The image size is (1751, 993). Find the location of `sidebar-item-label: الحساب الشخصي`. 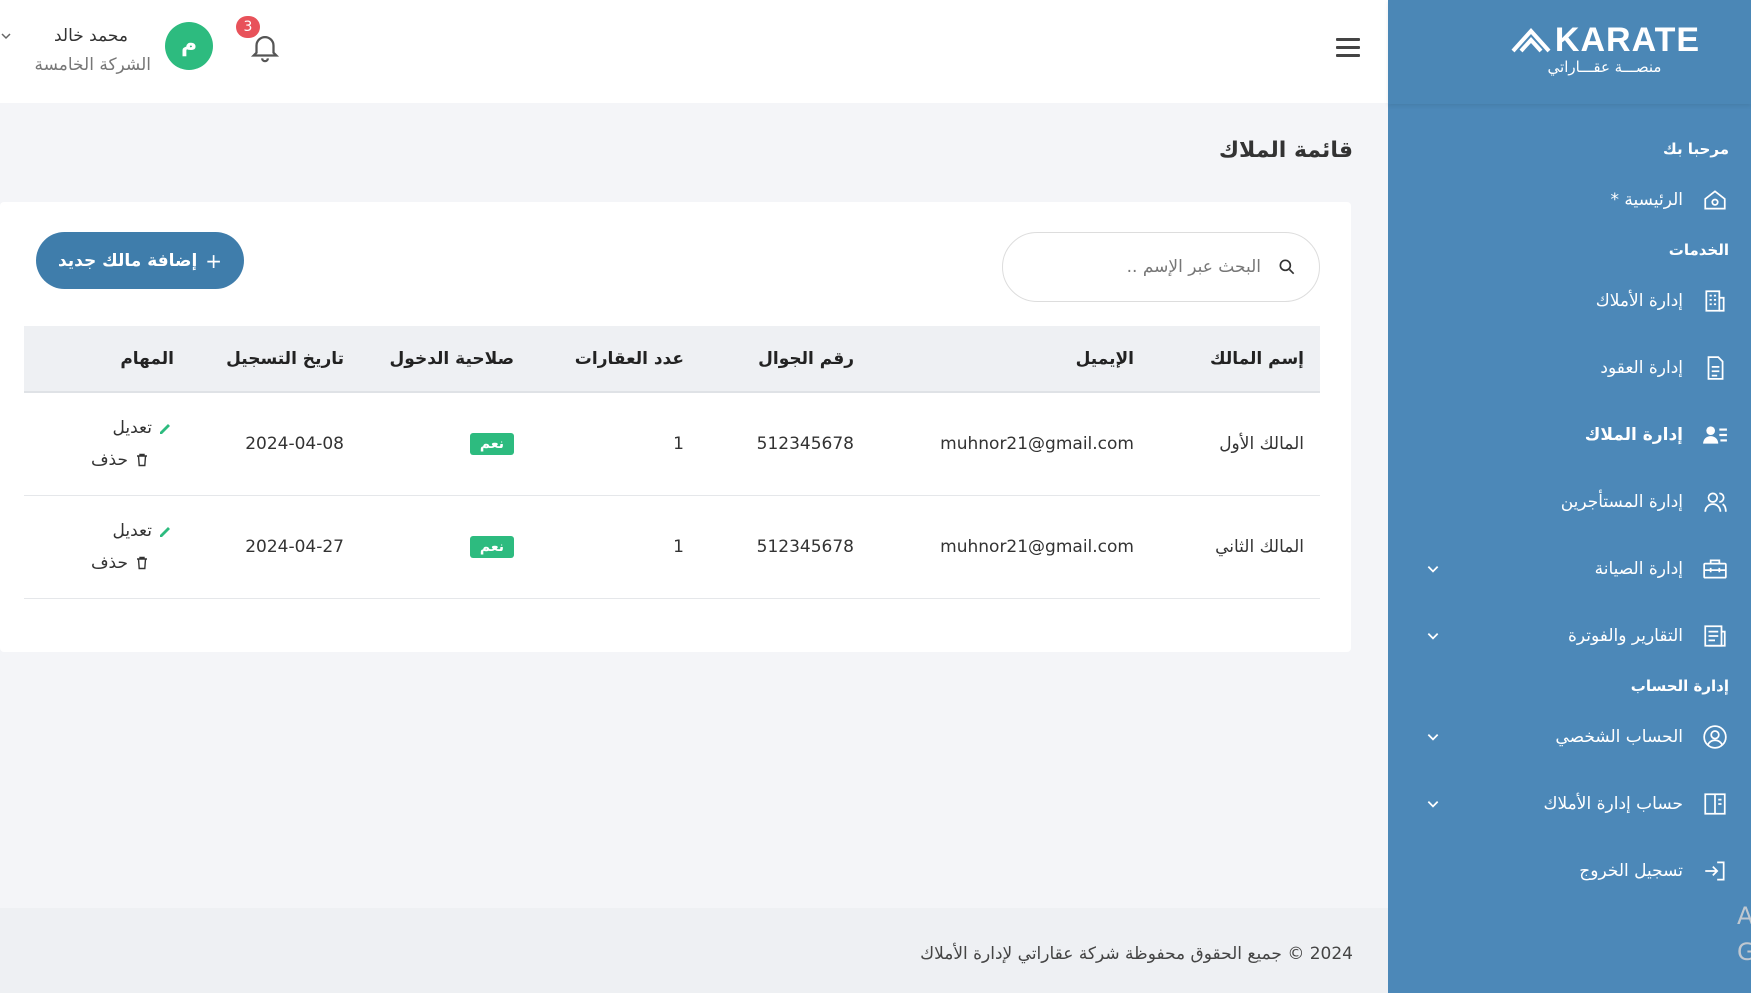

sidebar-item-label: الحساب الشخصي is located at coordinates (1619, 736).